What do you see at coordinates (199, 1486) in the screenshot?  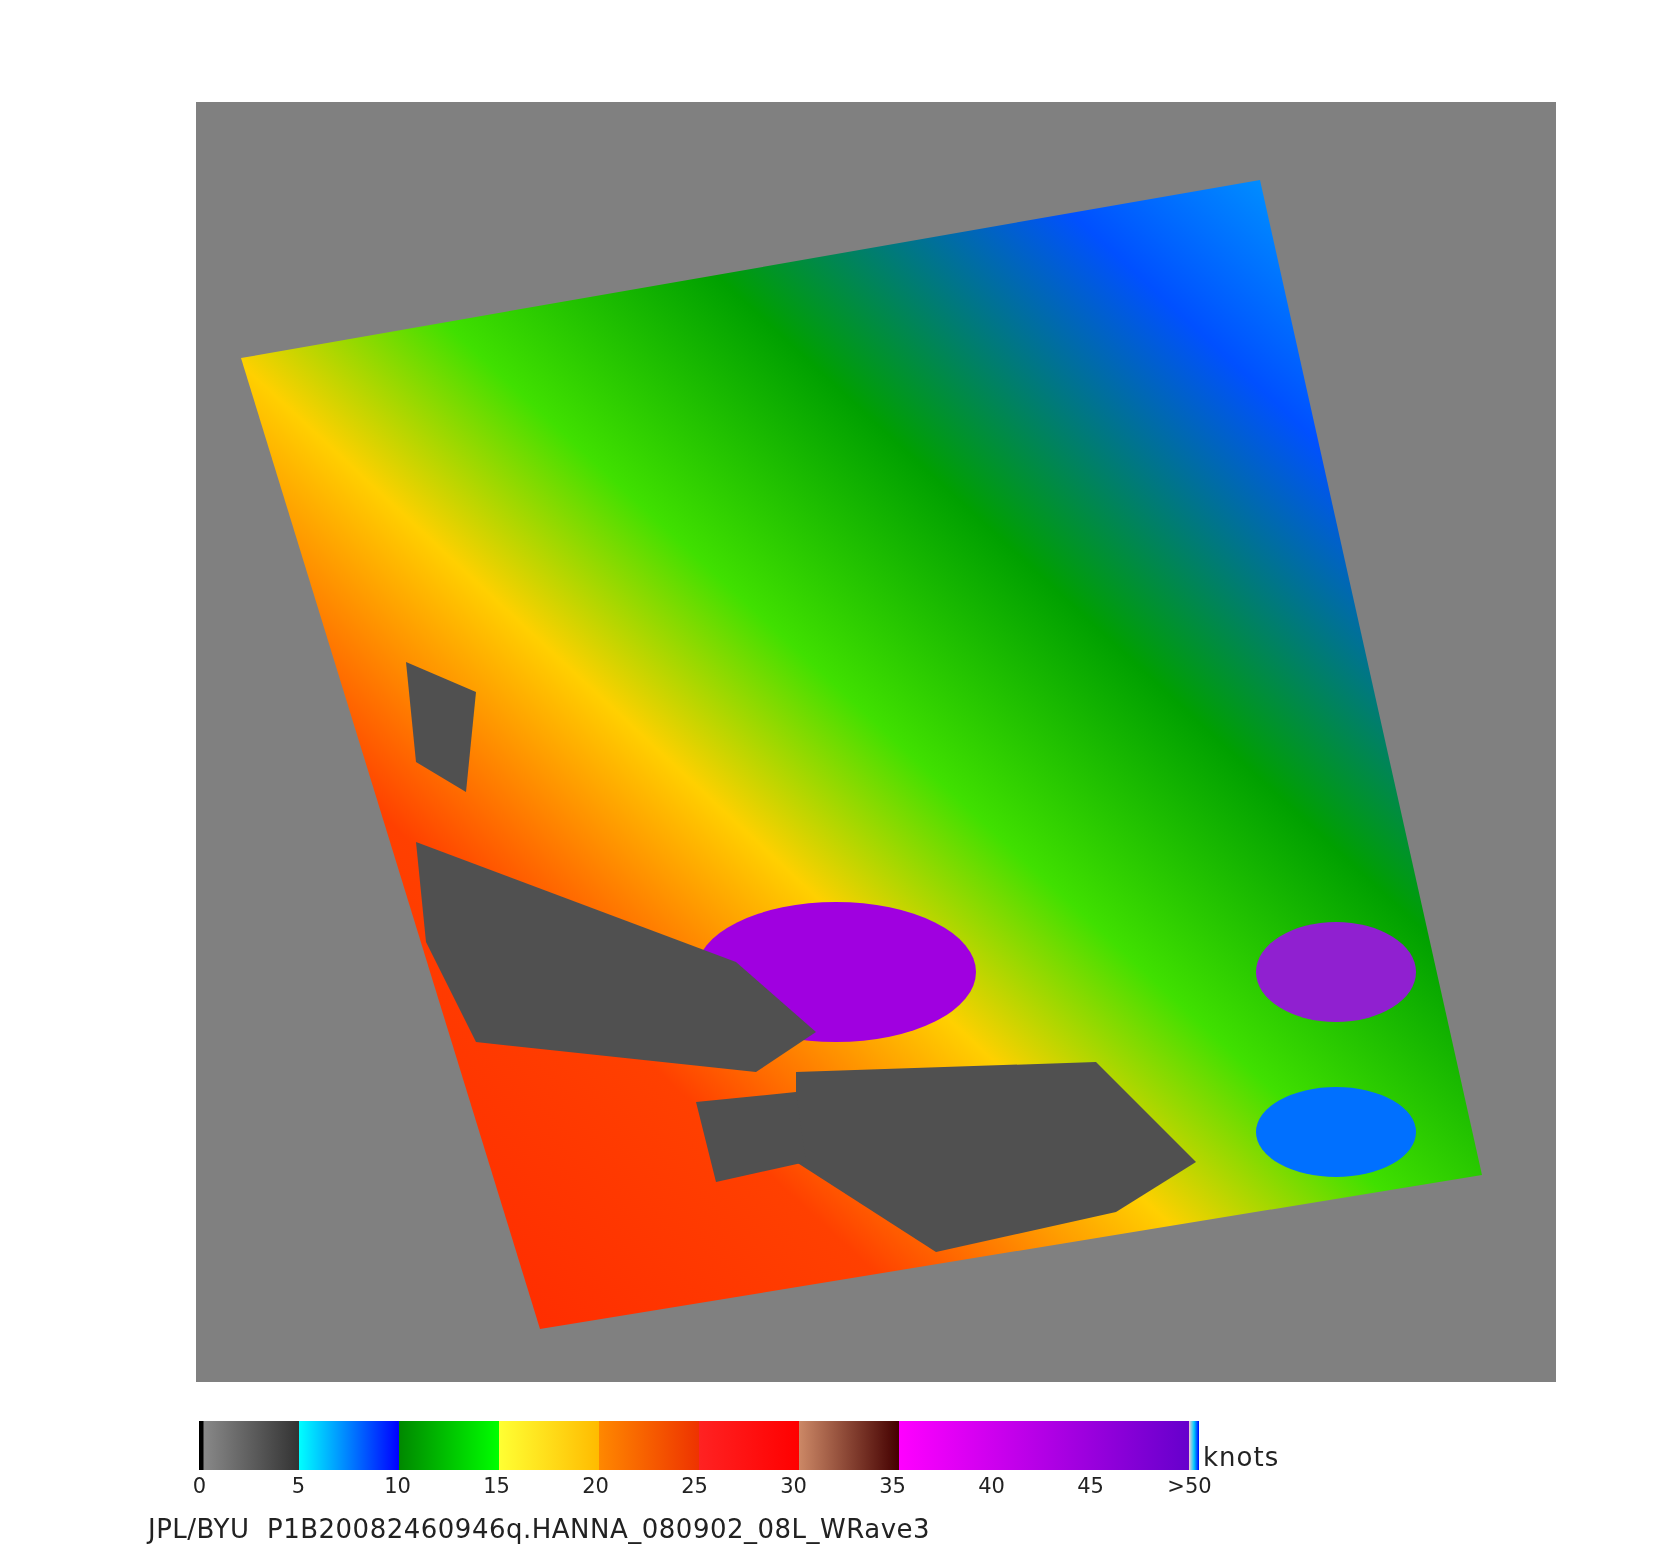 I see `tick-label: 0` at bounding box center [199, 1486].